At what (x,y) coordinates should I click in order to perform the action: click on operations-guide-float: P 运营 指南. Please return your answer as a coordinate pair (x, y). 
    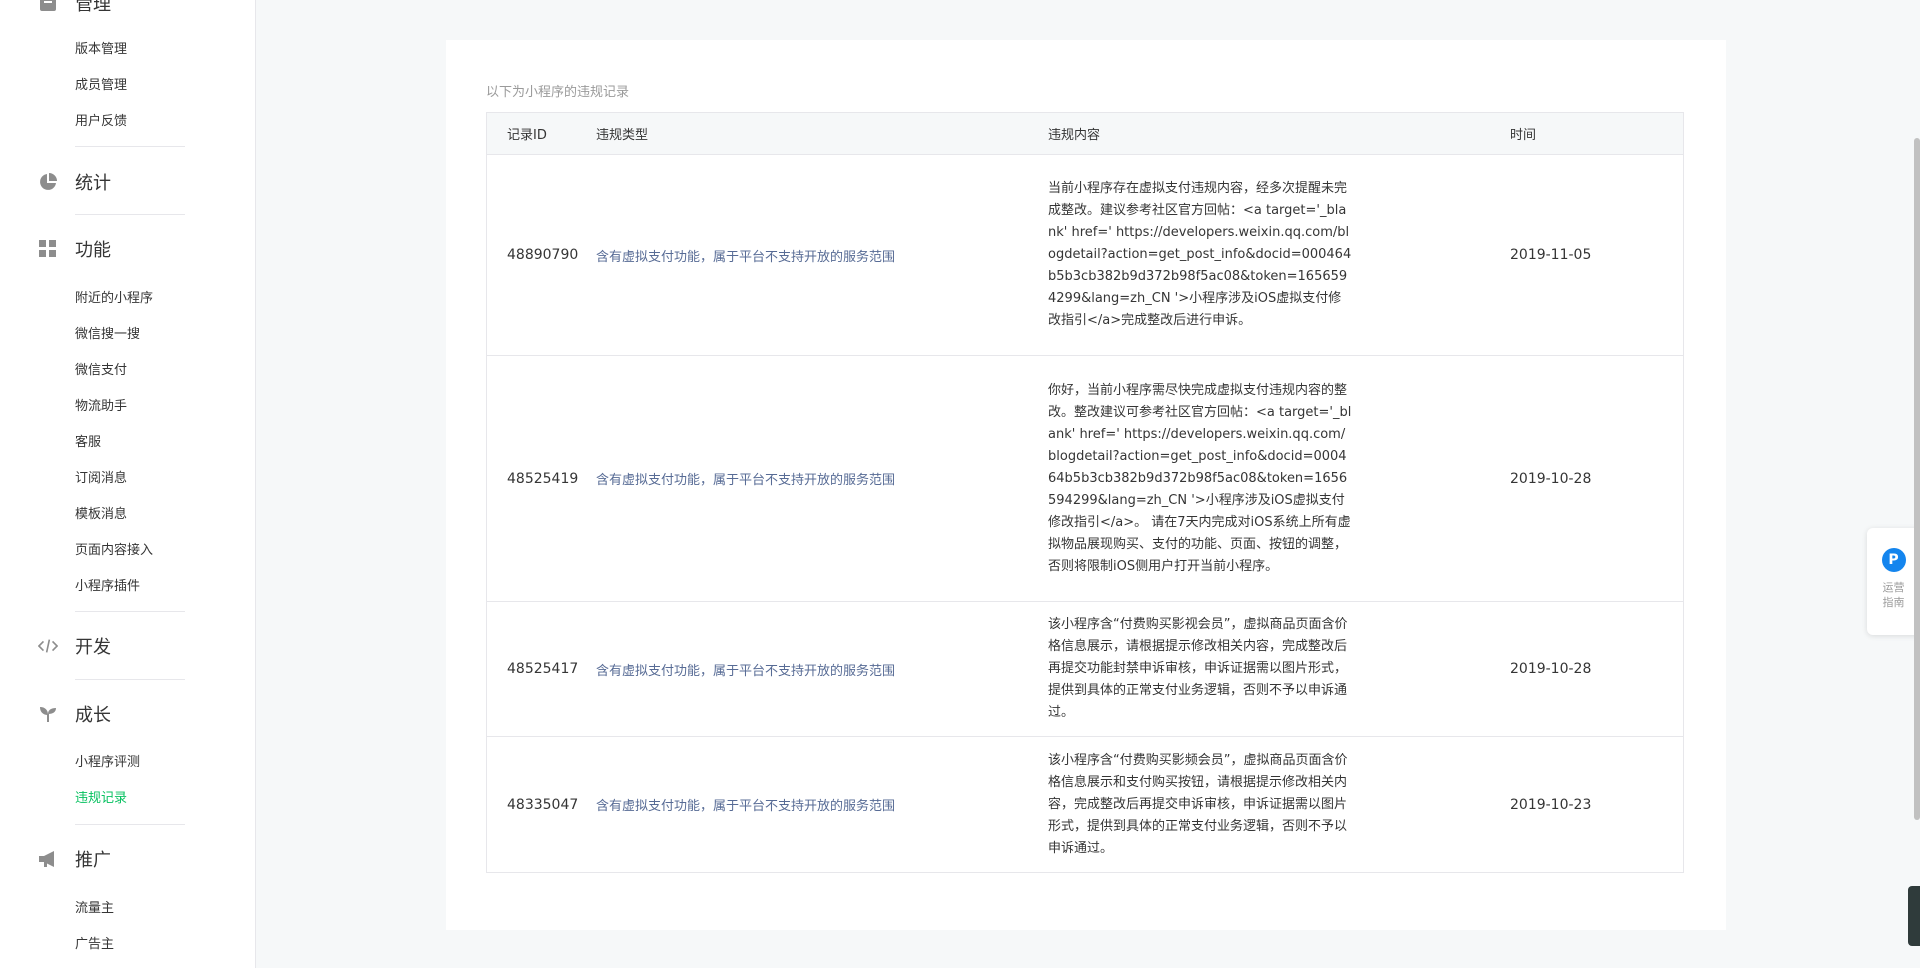
    Looking at the image, I should click on (1893, 581).